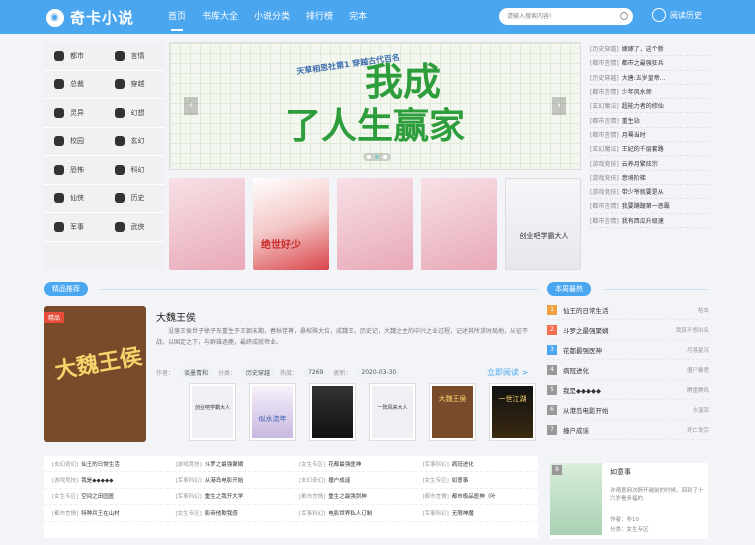 The width and height of the screenshot is (755, 545). I want to click on list-item: [都市言情] 都市极品医神（叶, so click(476, 497).